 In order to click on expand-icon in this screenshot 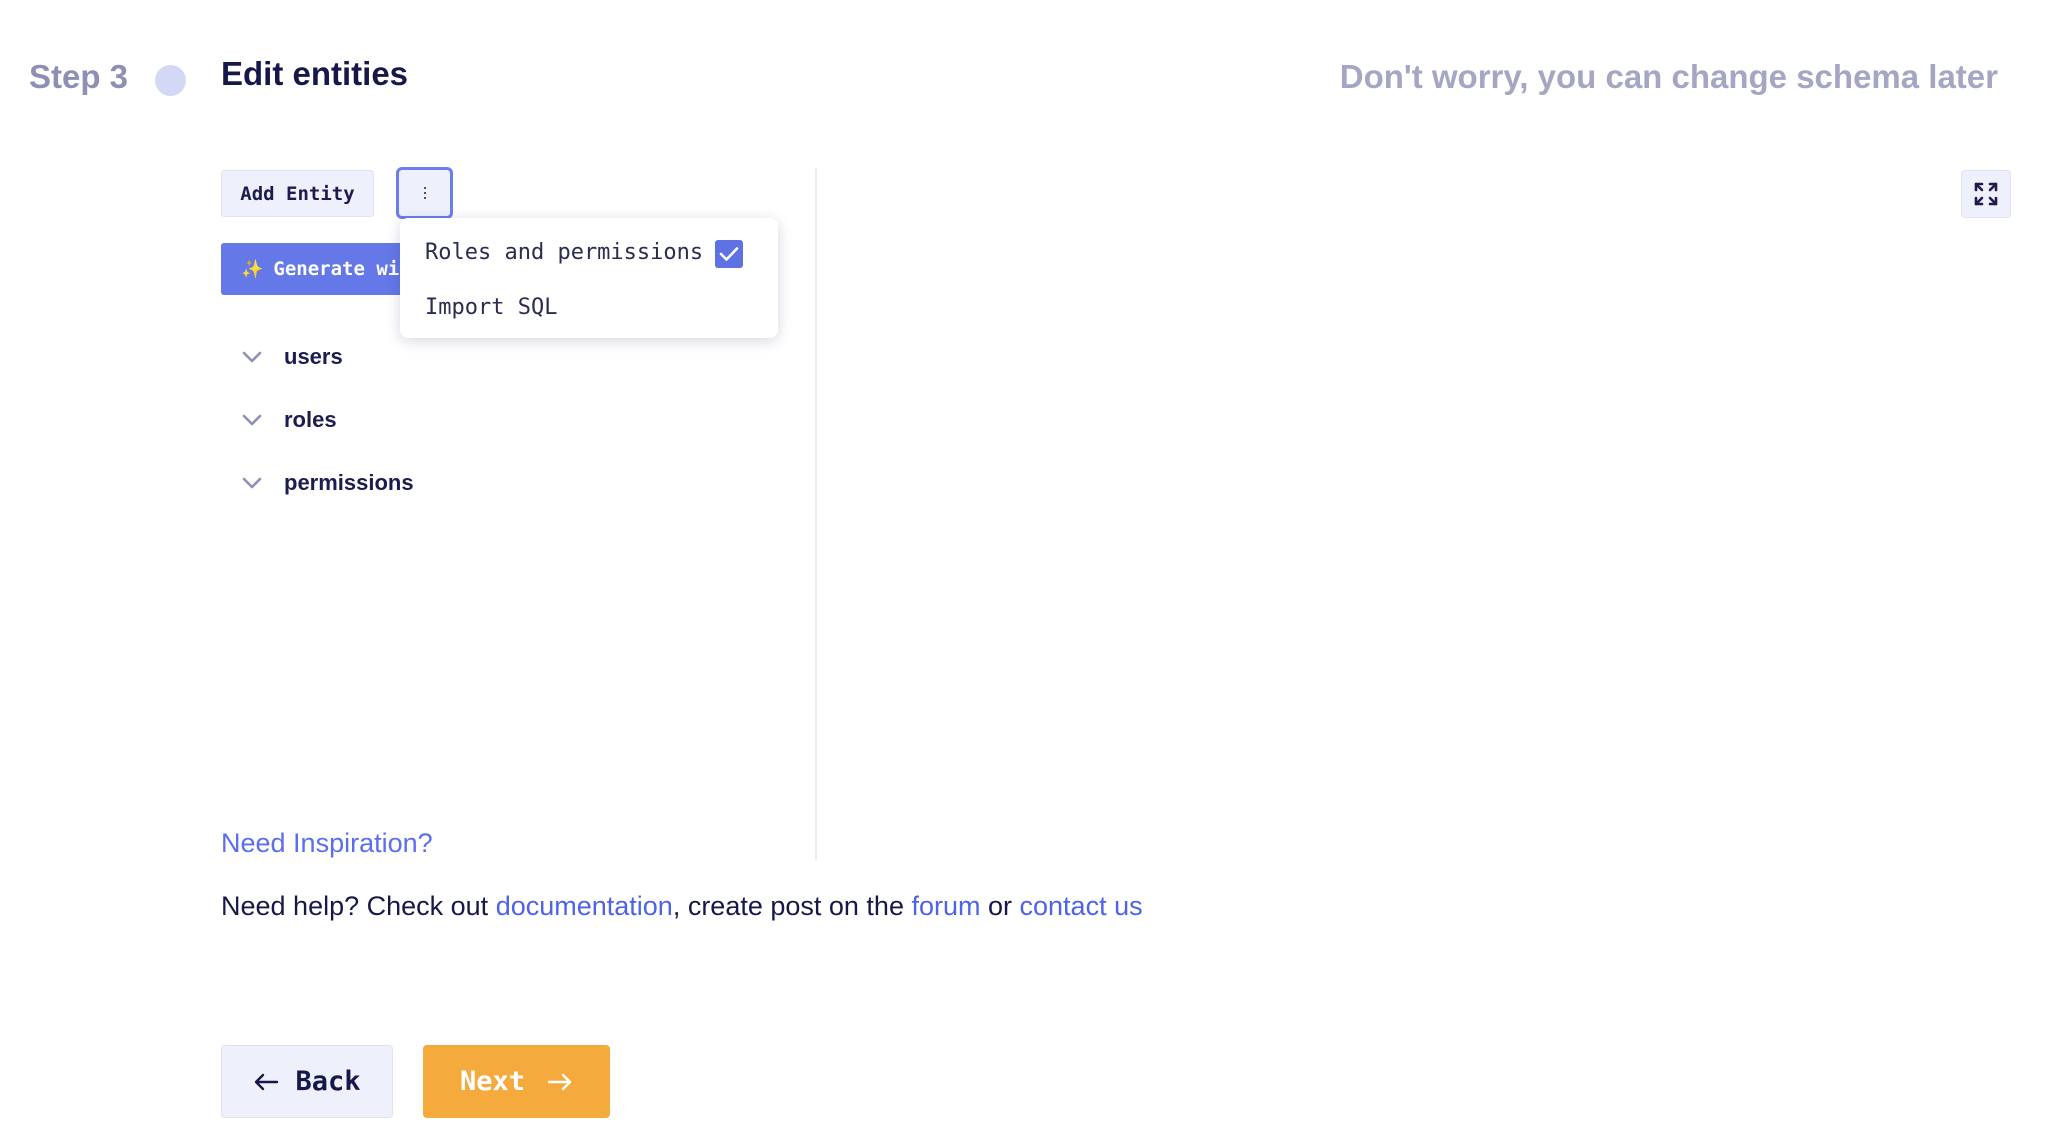, I will do `click(1986, 194)`.